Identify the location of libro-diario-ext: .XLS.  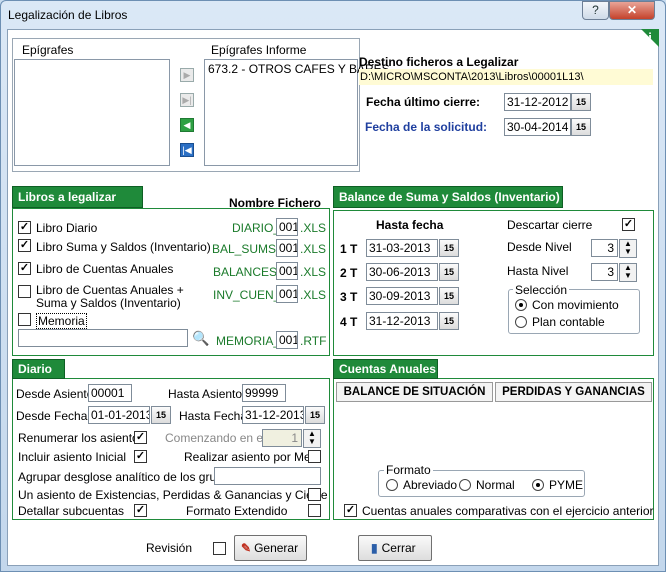
(313, 228).